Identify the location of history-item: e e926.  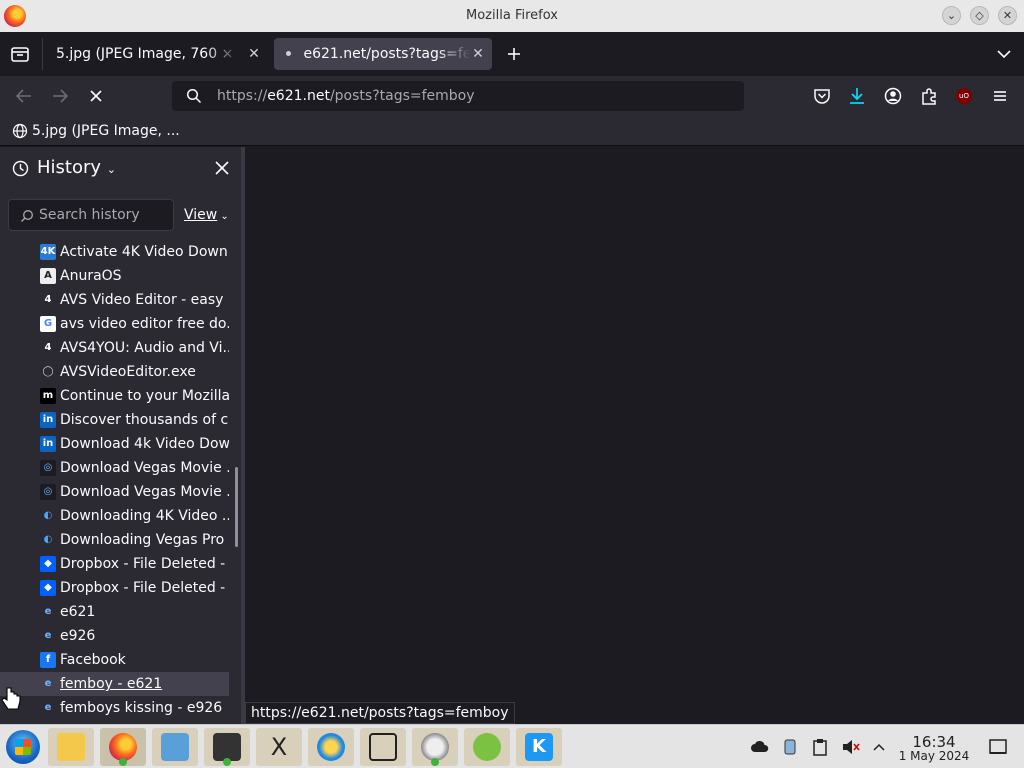
(114, 636).